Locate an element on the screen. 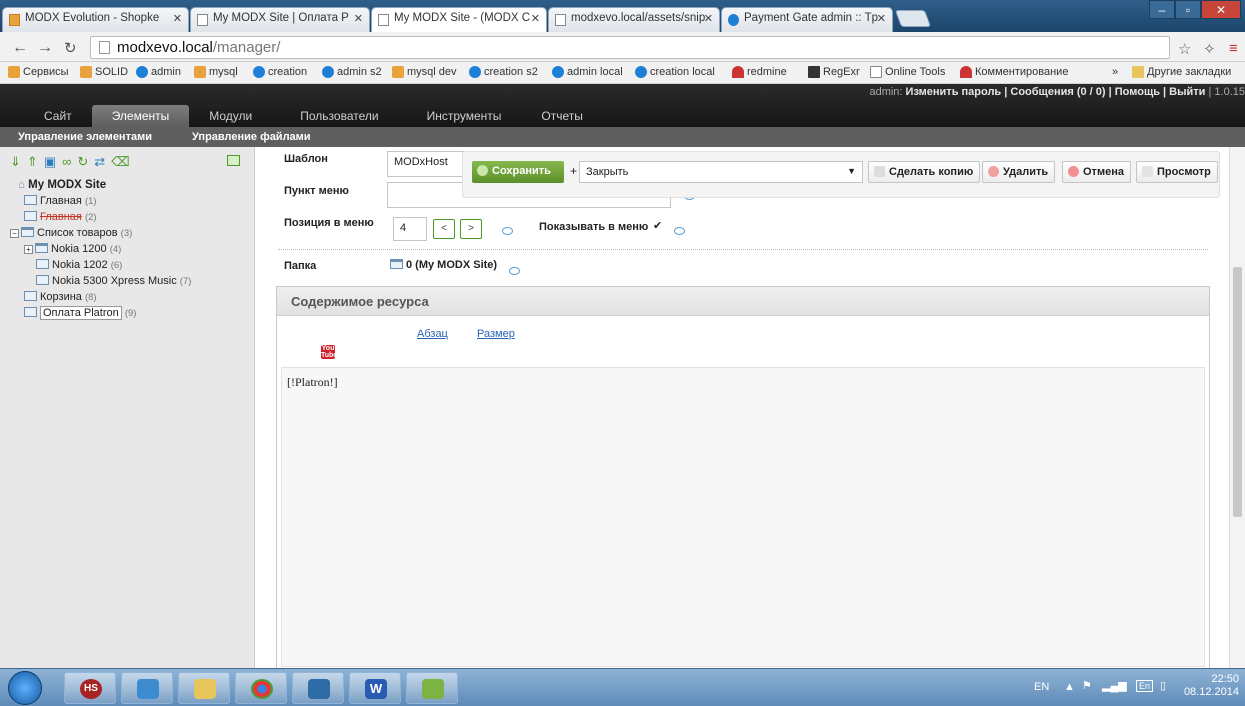  tree-node: Корзина (8) is located at coordinates (60, 297).